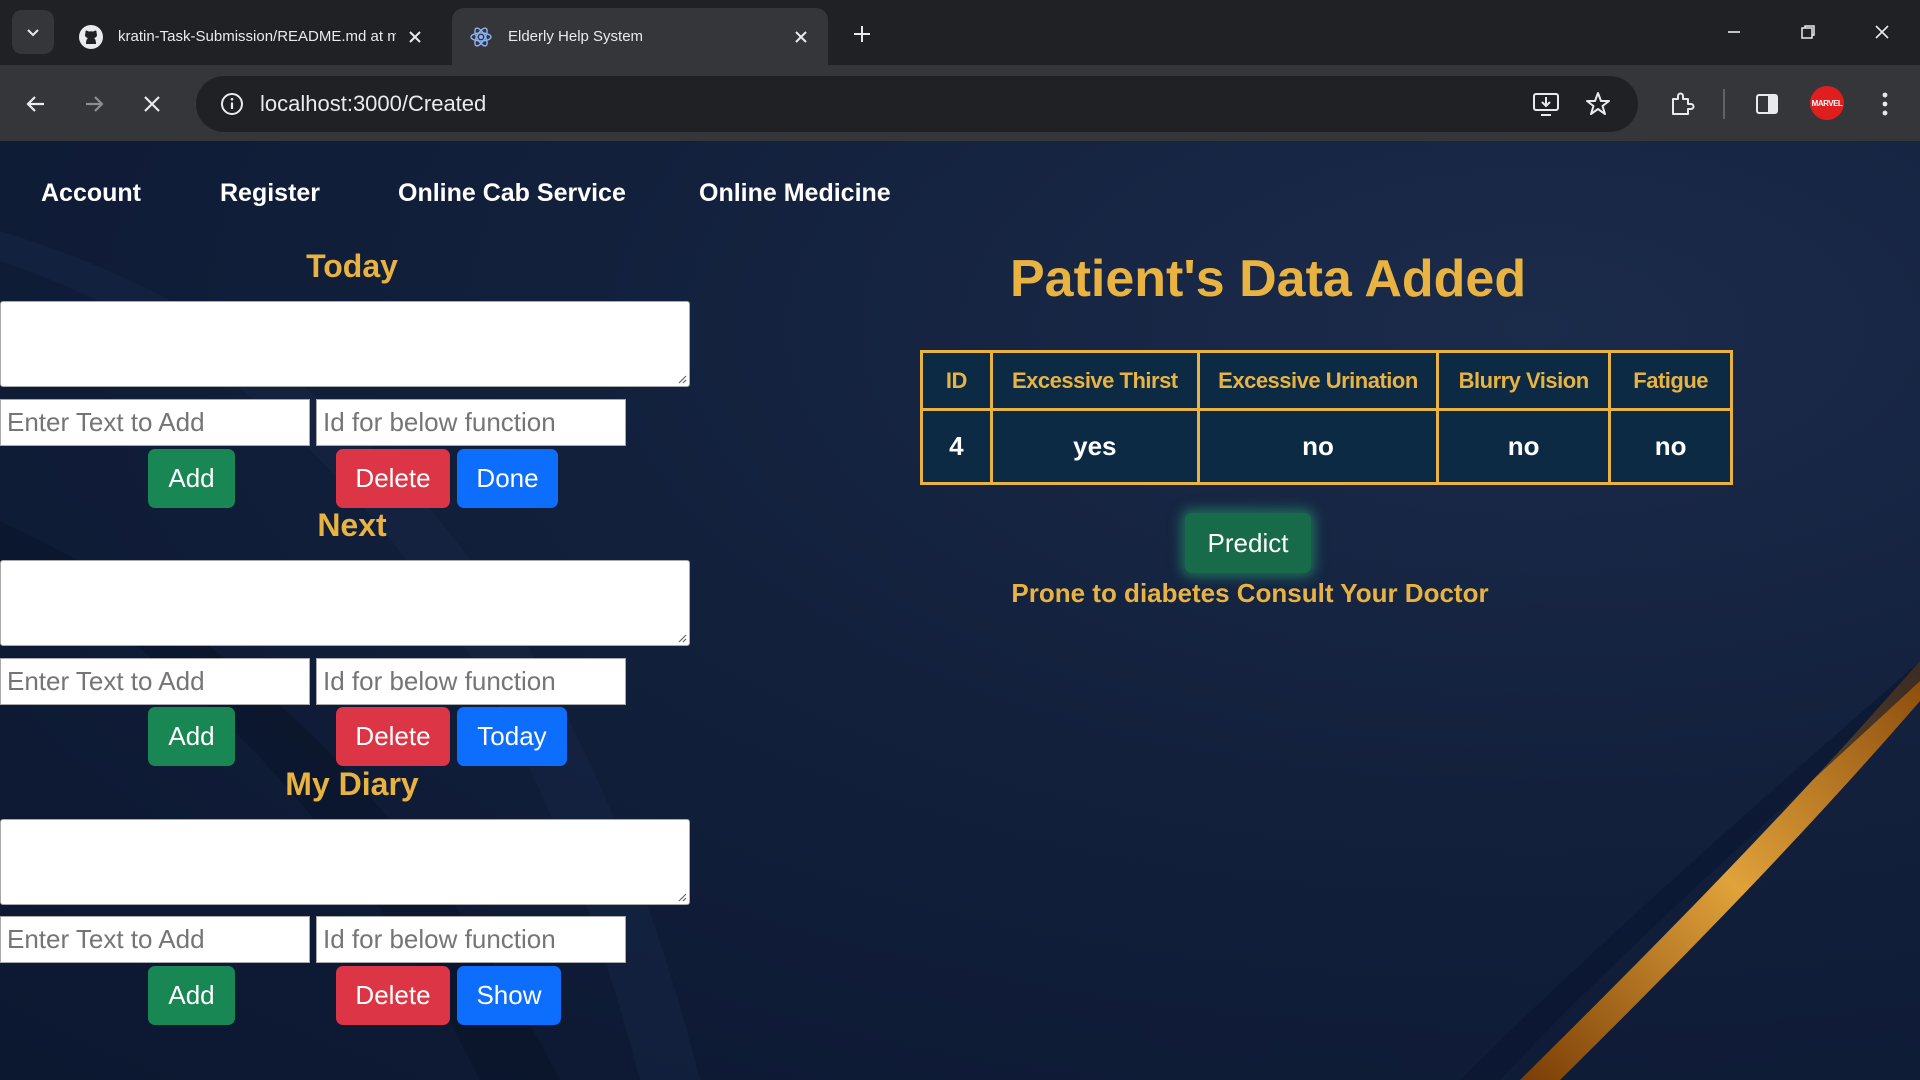 This screenshot has width=1920, height=1080. Describe the element at coordinates (91, 37) in the screenshot. I see `github-icon` at that location.